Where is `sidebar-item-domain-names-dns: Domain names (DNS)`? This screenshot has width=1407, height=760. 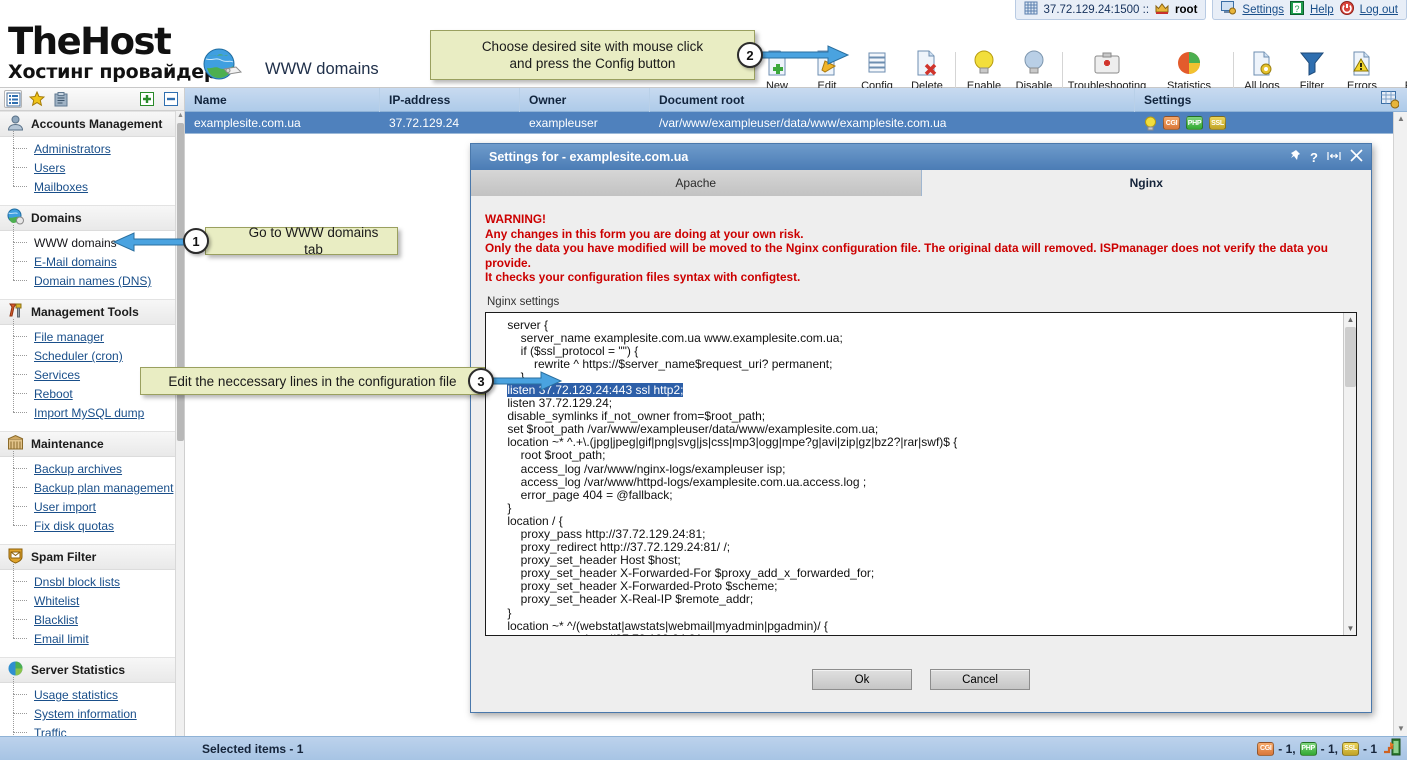 sidebar-item-domain-names-dns: Domain names (DNS) is located at coordinates (92, 277).